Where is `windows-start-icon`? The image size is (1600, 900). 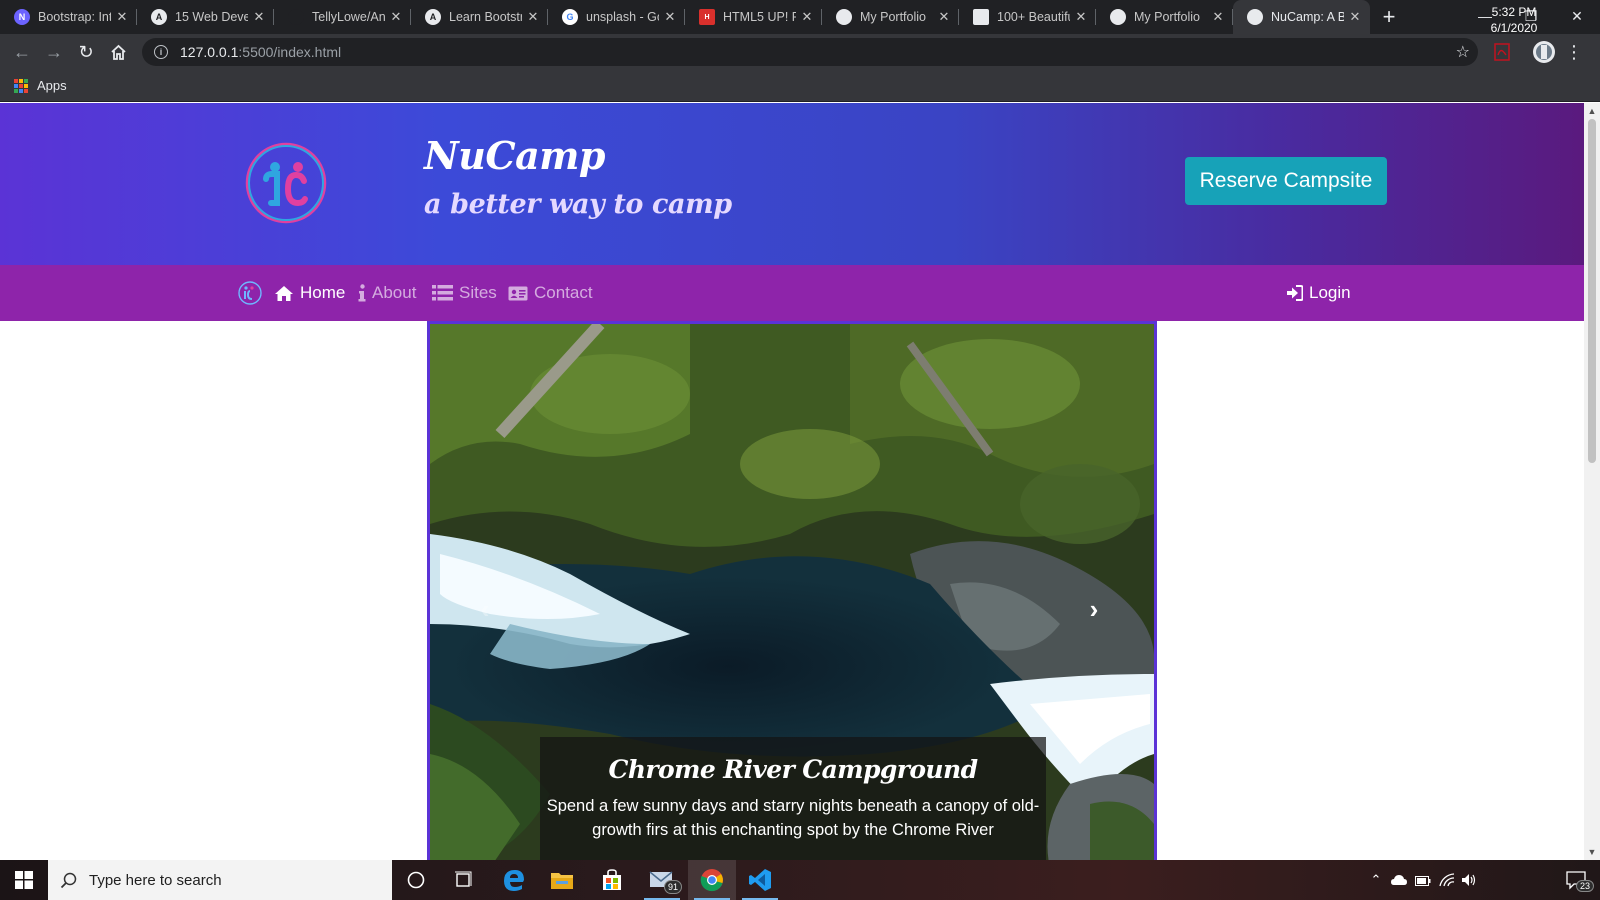
windows-start-icon is located at coordinates (24, 880).